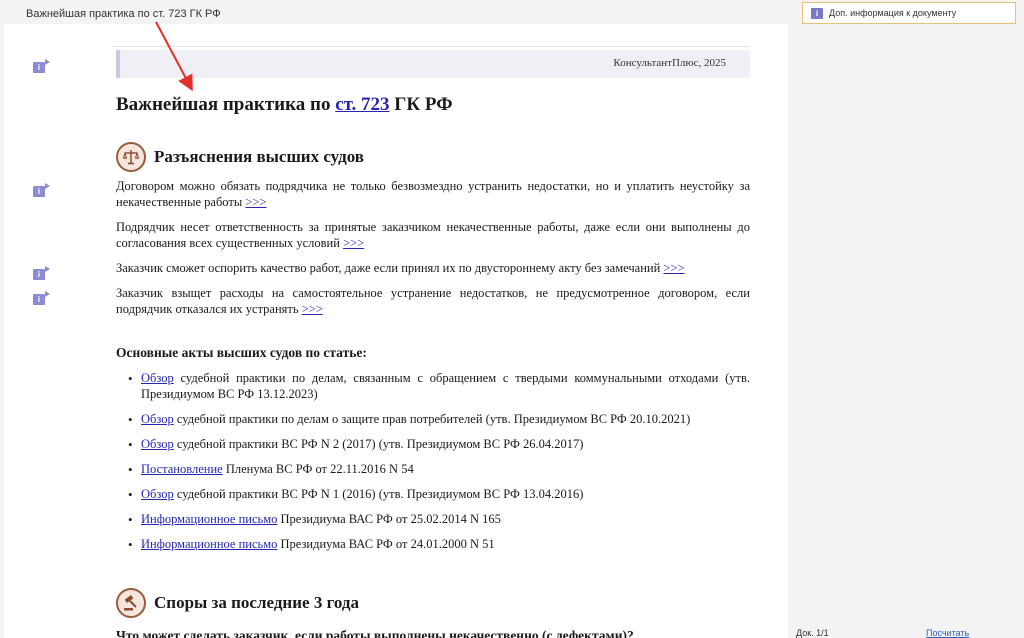 Image resolution: width=1024 pixels, height=638 pixels. I want to click on doc-info-button: i Доп. информация к документу, so click(909, 13).